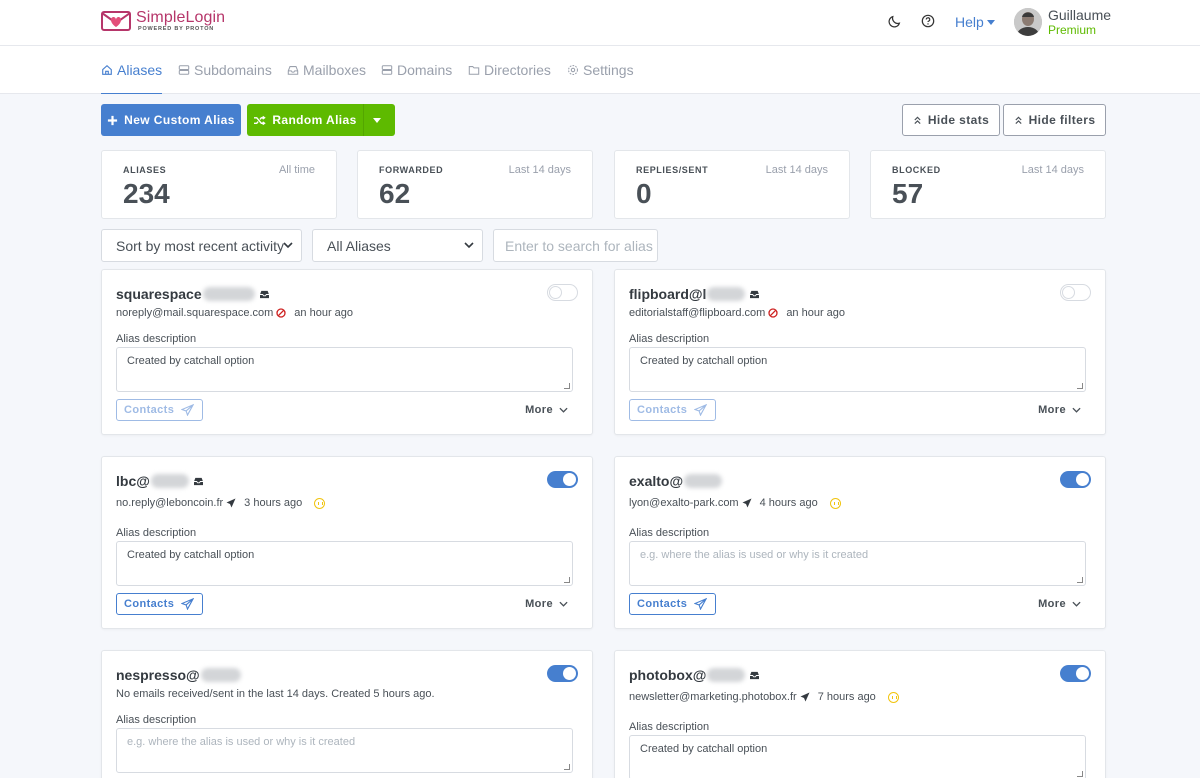 The width and height of the screenshot is (1200, 778). Describe the element at coordinates (668, 294) in the screenshot. I see `alias-email-text: flipboard@l` at that location.